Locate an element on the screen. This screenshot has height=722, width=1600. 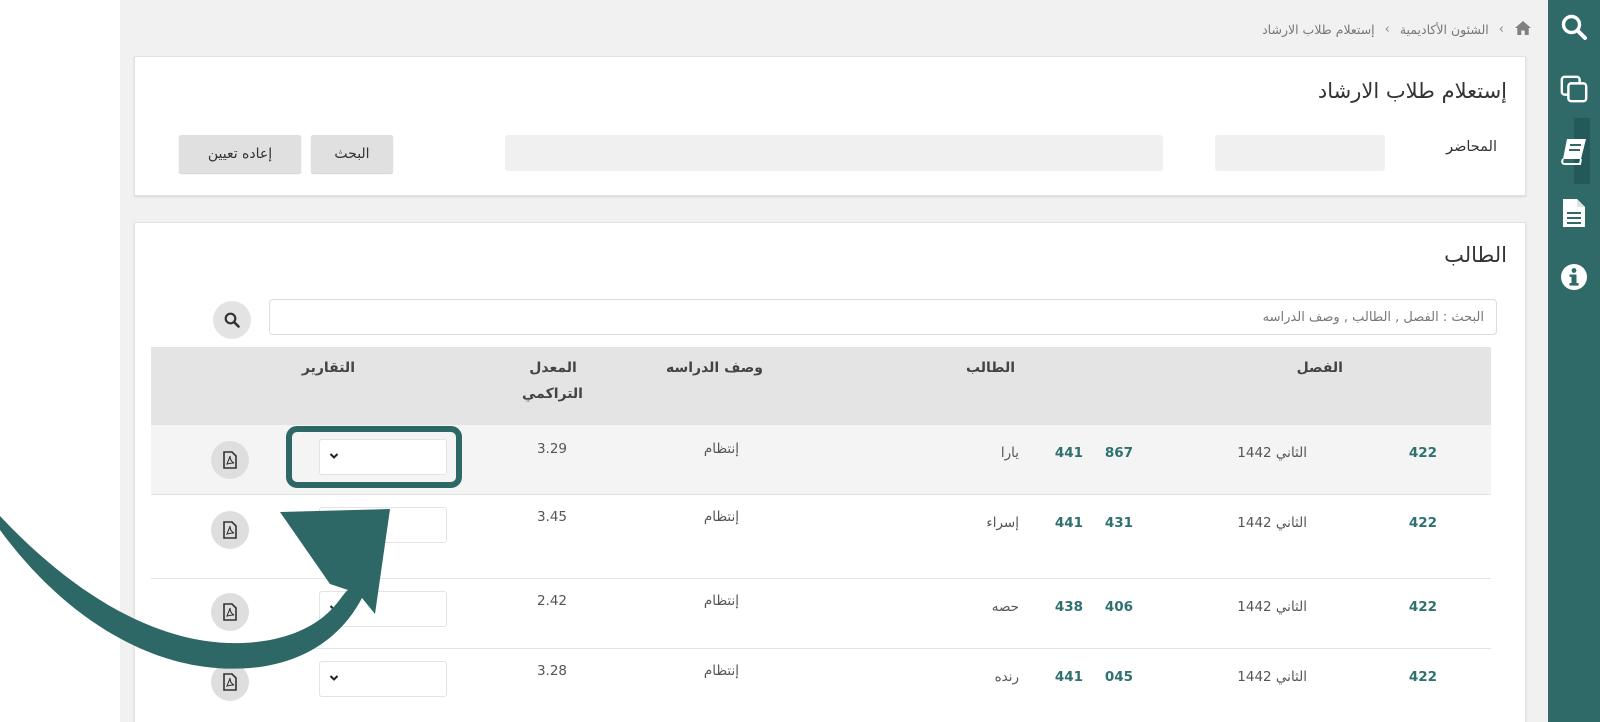
magnifier-icon is located at coordinates (232, 320).